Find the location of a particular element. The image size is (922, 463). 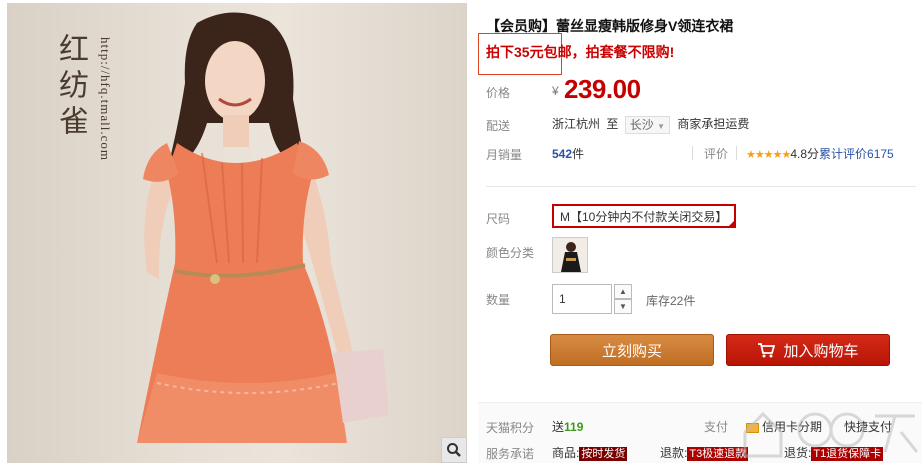

points-prefix: 送 is located at coordinates (558, 427).